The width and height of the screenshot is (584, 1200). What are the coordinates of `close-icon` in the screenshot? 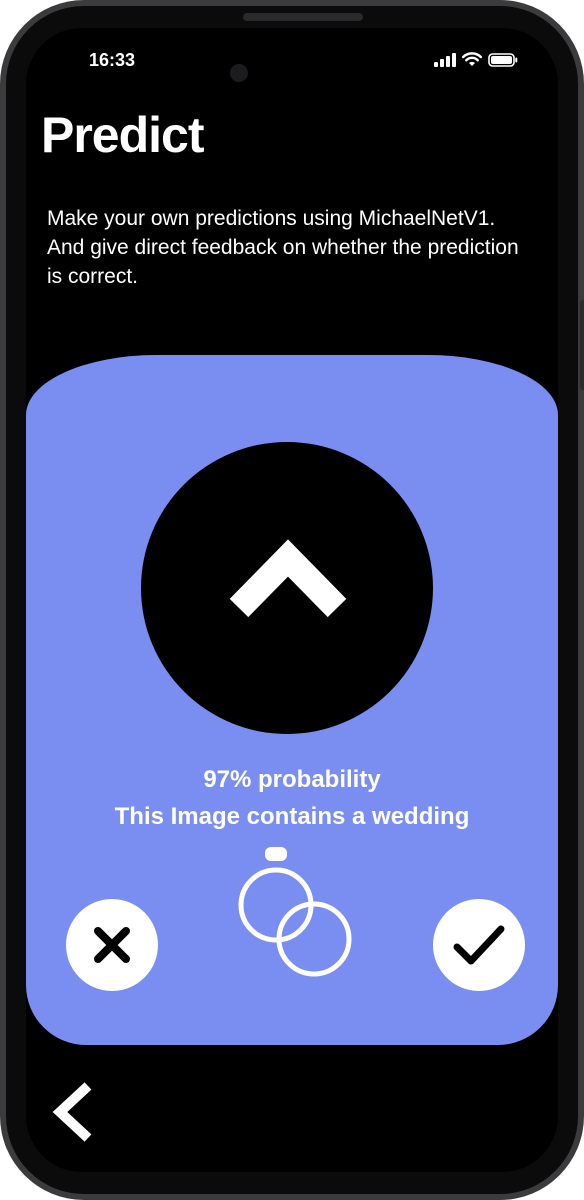 It's located at (112, 945).